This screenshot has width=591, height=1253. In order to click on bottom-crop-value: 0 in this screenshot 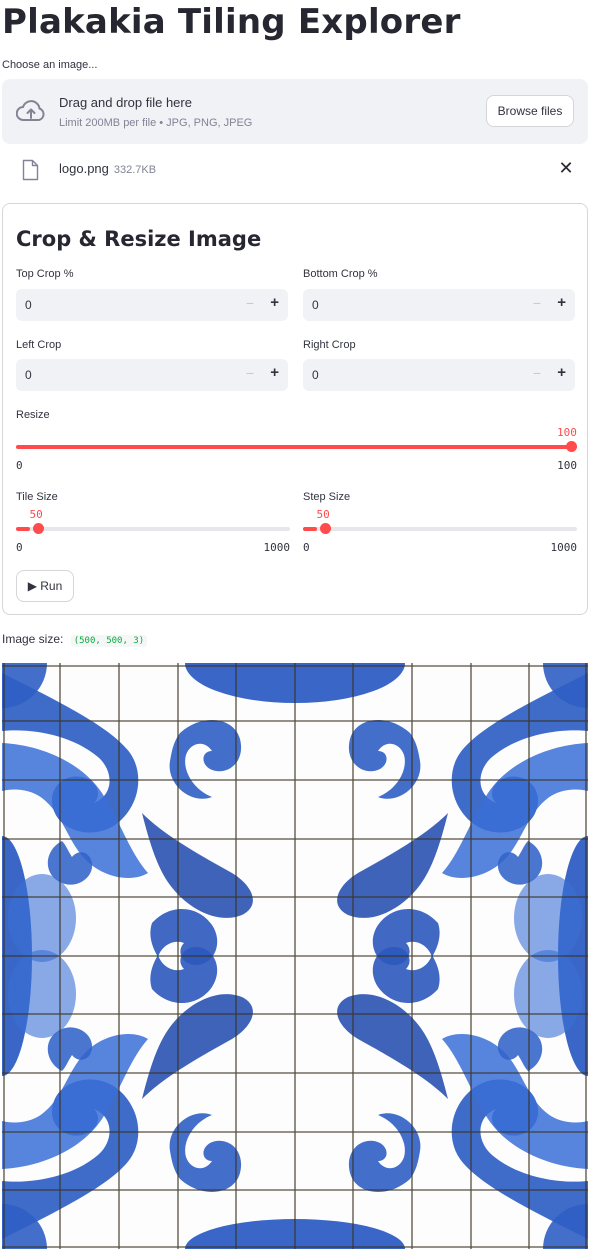, I will do `click(315, 305)`.